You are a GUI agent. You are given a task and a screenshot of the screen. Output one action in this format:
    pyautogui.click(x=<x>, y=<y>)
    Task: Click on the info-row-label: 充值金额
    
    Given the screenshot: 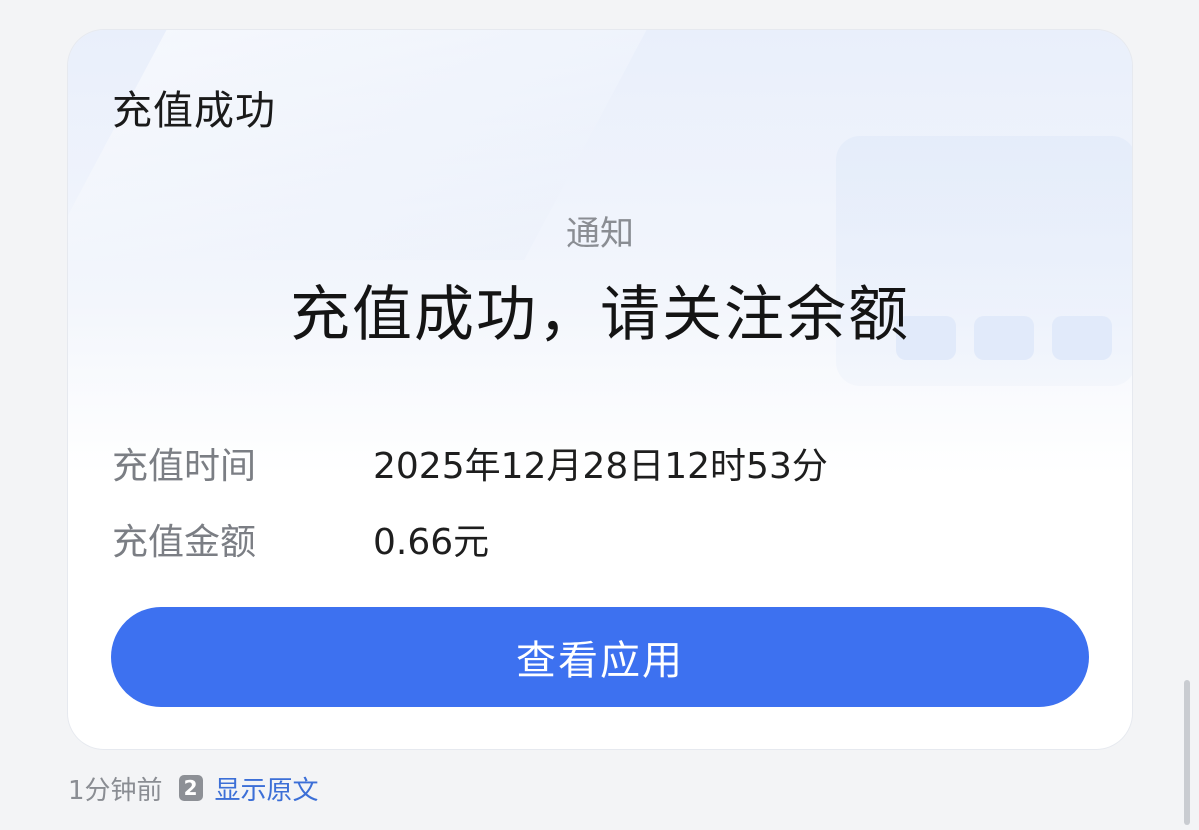 What is the action you would take?
    pyautogui.click(x=184, y=542)
    